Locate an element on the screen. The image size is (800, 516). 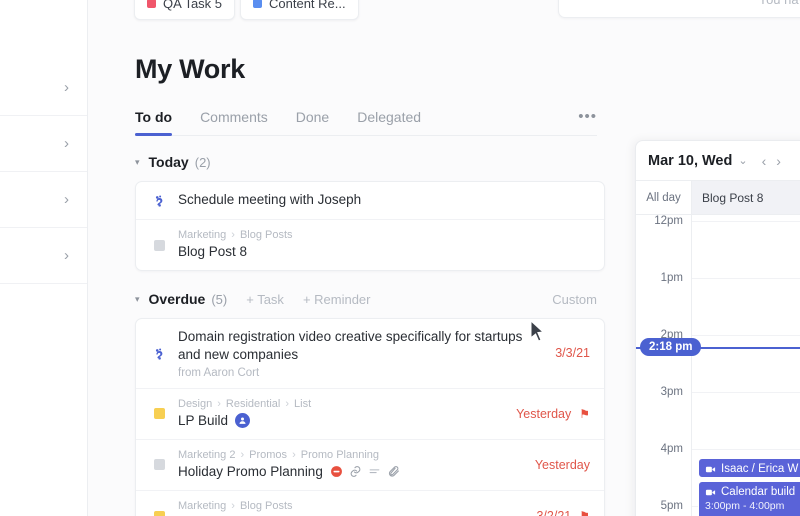
sidebar-item-2: › is located at coordinates (43, 144).